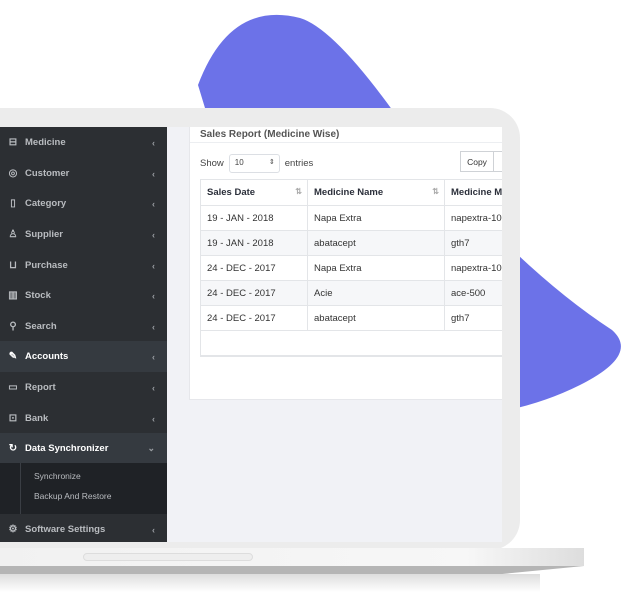  I want to click on sidebar-item-label: Purchase, so click(46, 265).